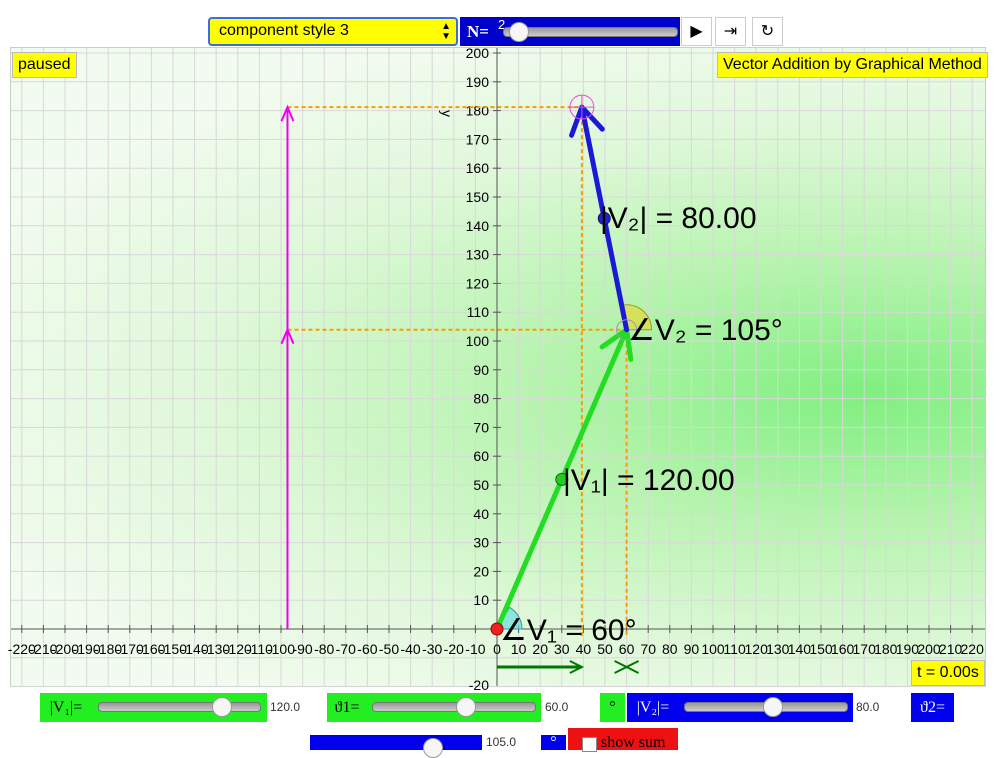 The image size is (1000, 758). Describe the element at coordinates (346, 649) in the screenshot. I see `x-tick-label: -70` at that location.